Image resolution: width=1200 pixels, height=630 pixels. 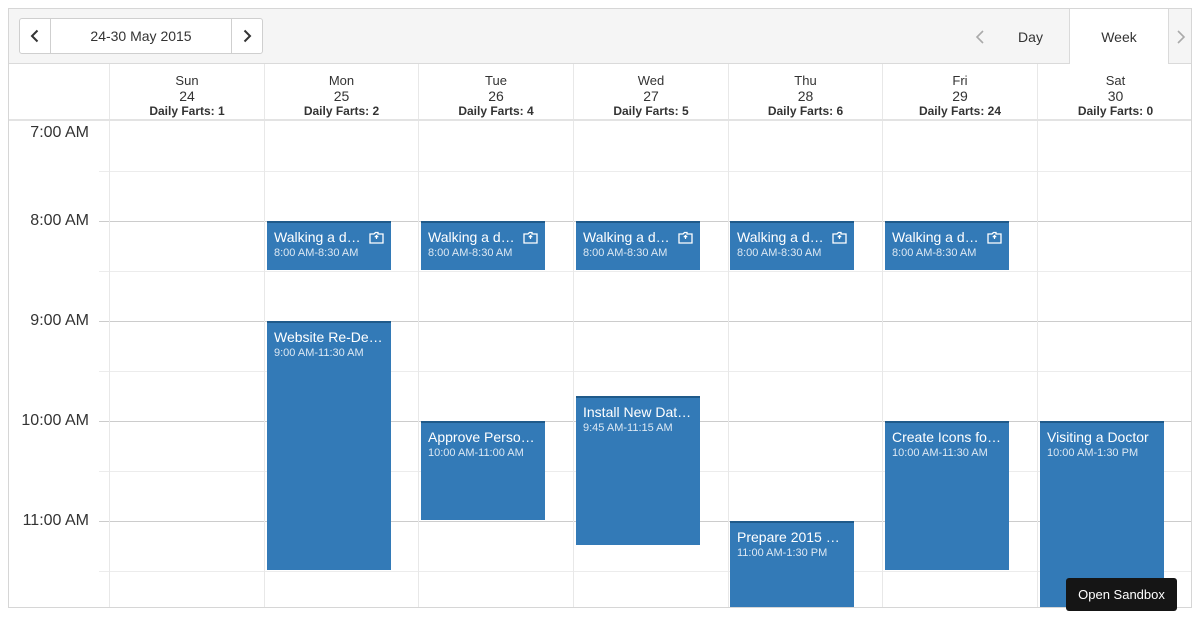 What do you see at coordinates (638, 470) in the screenshot?
I see `event-install-database: Install New Data... 9:45 AM-11:15 AM` at bounding box center [638, 470].